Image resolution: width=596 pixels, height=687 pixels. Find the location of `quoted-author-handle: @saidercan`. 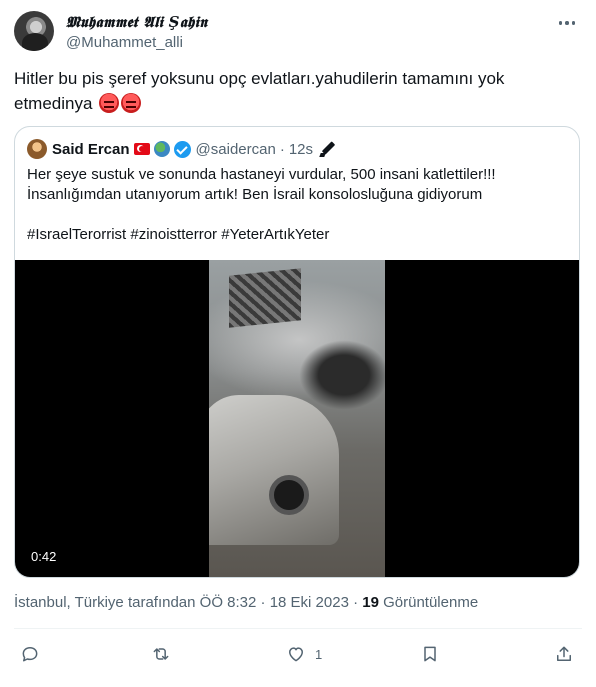

quoted-author-handle: @saidercan is located at coordinates (236, 149).